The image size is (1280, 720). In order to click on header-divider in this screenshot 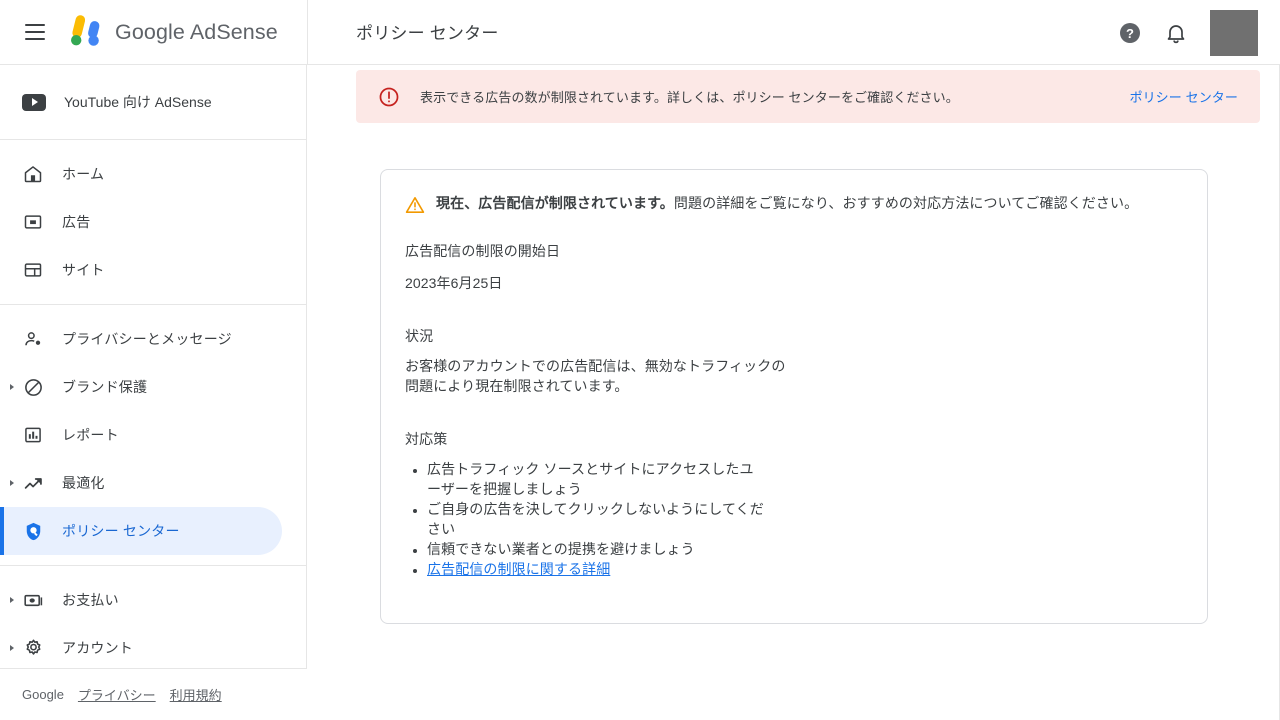, I will do `click(307, 32)`.